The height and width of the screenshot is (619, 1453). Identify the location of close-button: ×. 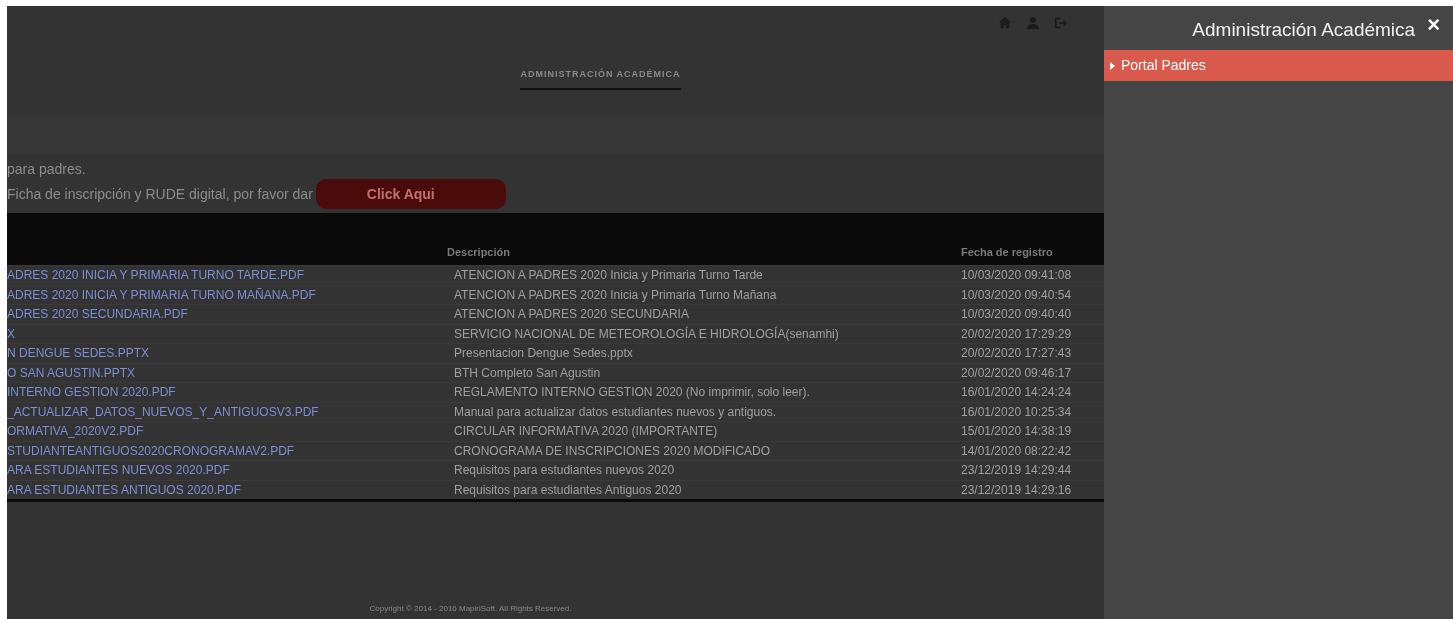
(1440, 25).